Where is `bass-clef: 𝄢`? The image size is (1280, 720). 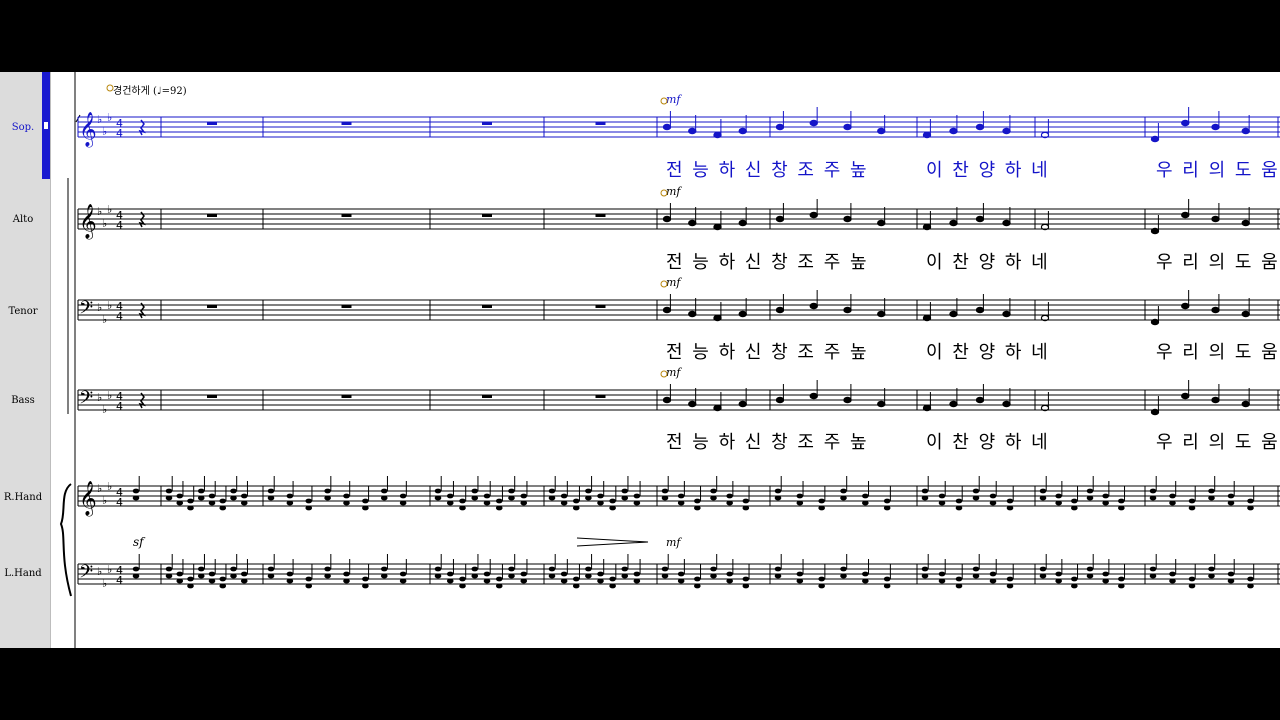 bass-clef: 𝄢 is located at coordinates (86, 574).